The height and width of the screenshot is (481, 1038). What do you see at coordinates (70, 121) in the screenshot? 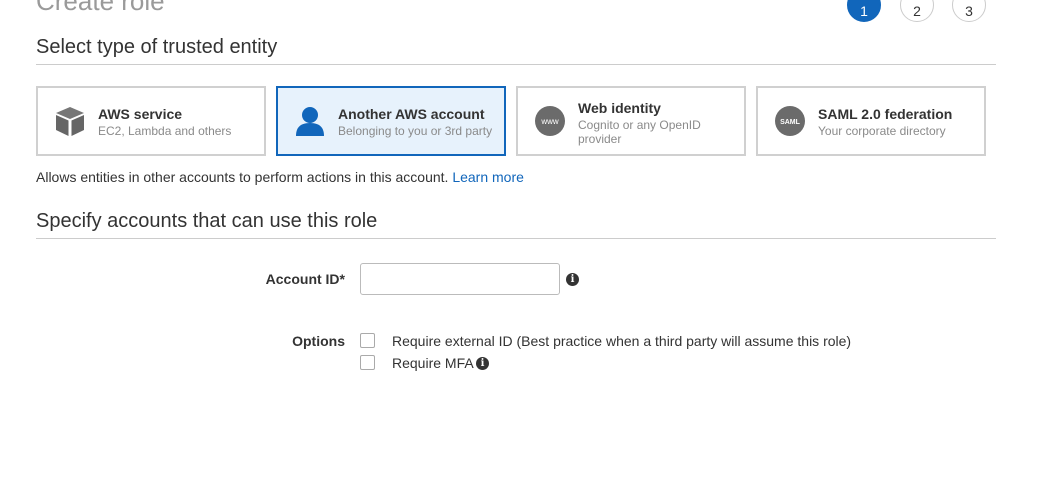
I see `cube-icon` at bounding box center [70, 121].